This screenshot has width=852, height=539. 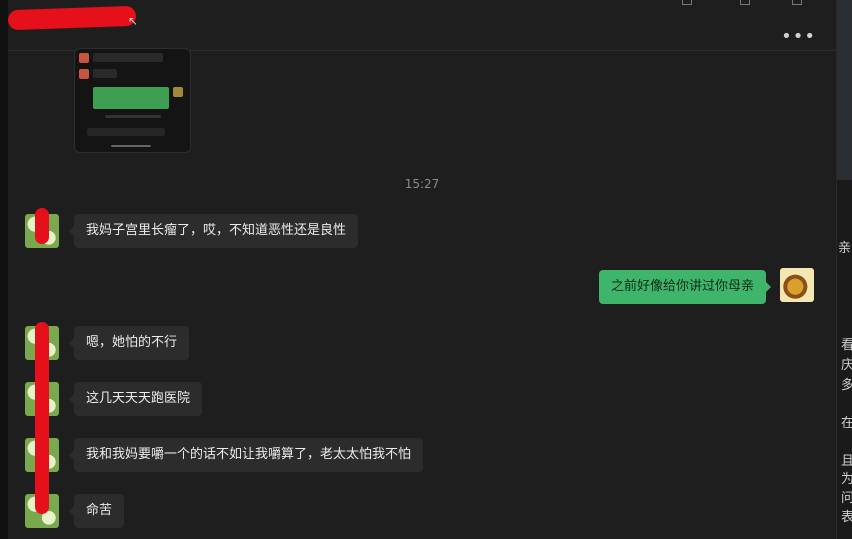 What do you see at coordinates (846, 459) in the screenshot?
I see `side-text: 且` at bounding box center [846, 459].